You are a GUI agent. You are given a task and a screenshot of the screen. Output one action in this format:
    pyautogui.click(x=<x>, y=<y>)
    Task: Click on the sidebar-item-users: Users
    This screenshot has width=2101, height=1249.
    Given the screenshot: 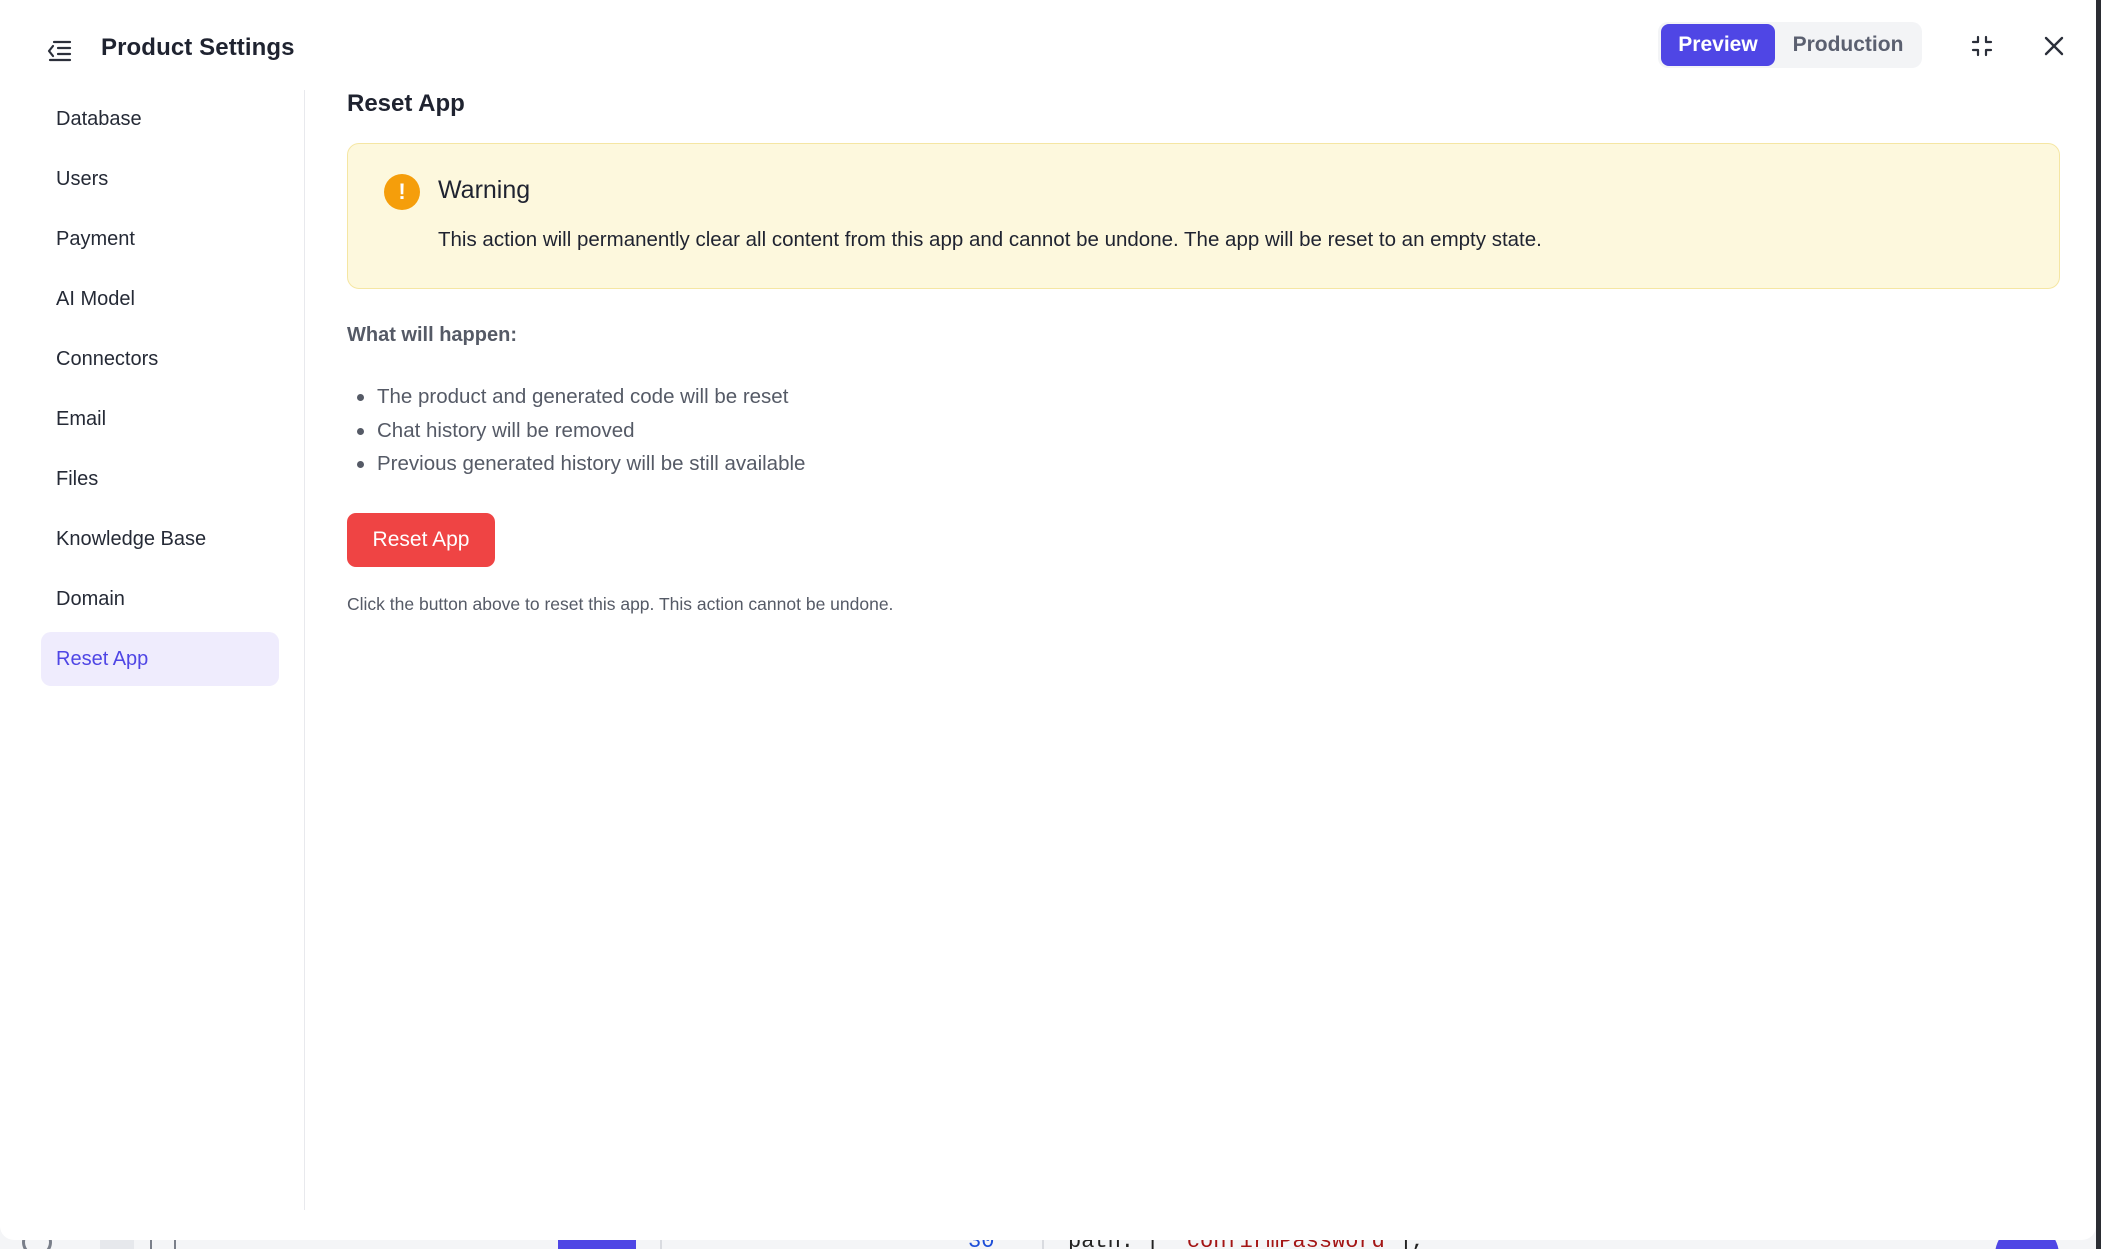 What is the action you would take?
    pyautogui.click(x=160, y=179)
    